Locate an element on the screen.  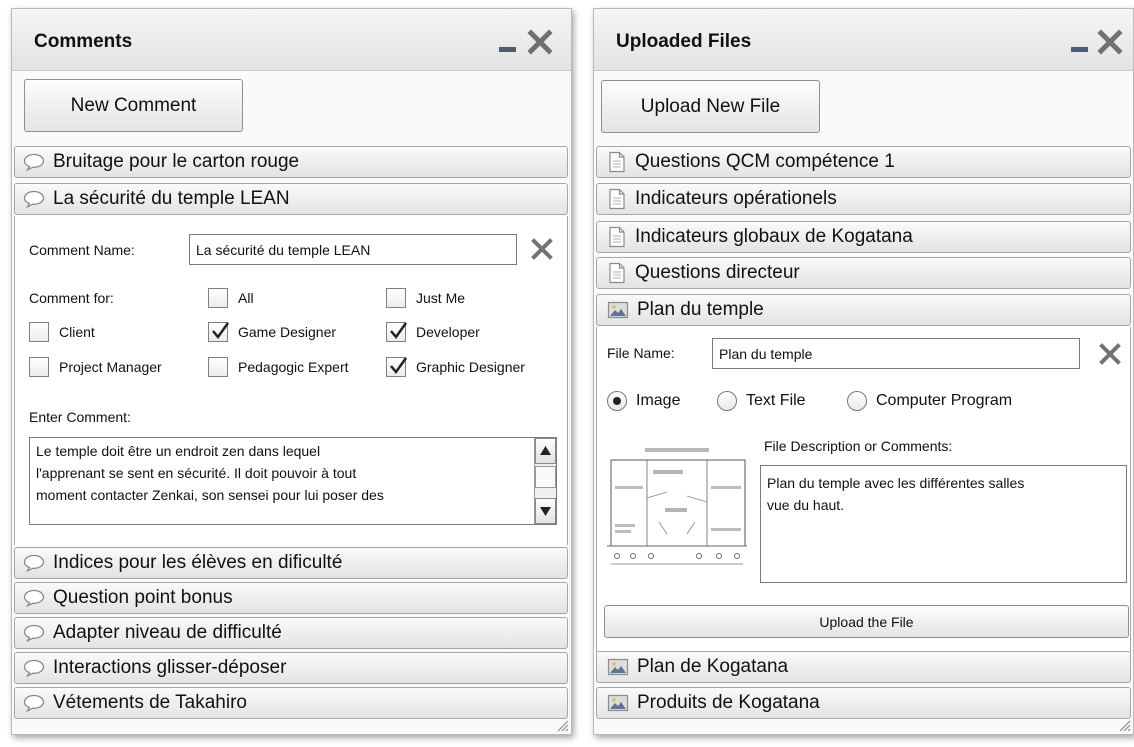
comment-name-input: La sécurité du temple LEAN is located at coordinates (353, 249).